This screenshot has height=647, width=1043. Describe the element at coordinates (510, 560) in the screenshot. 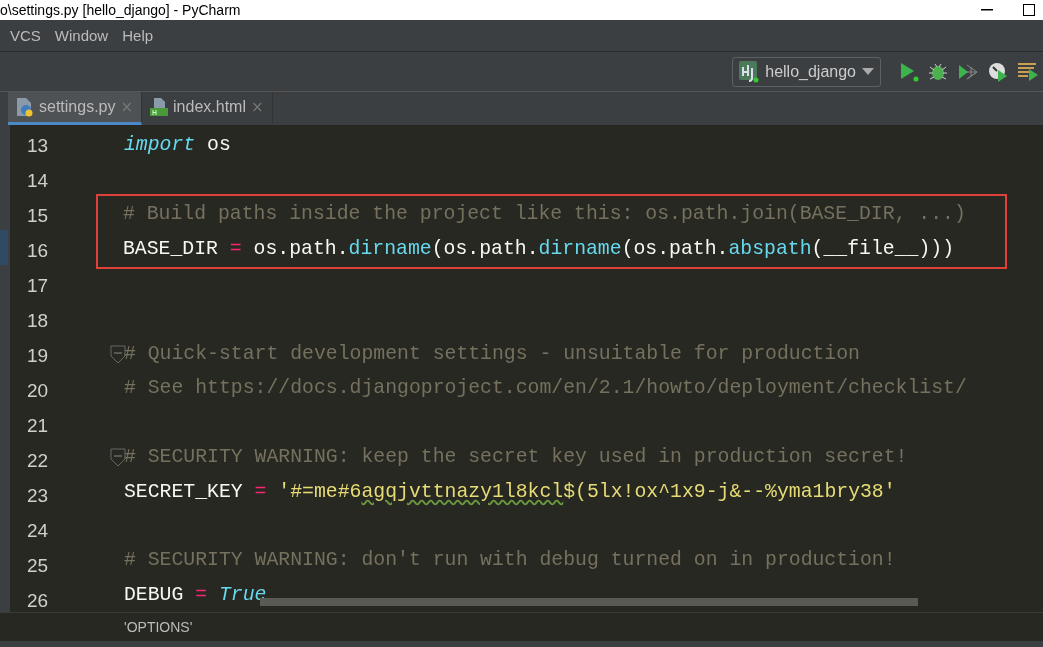

I see `code-line: # SECURITY WARNING: don't run with debug turned on in production!` at that location.